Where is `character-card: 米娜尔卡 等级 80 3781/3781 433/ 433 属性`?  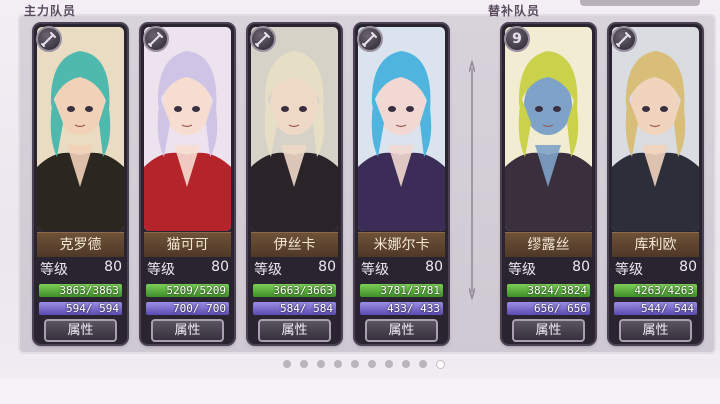 character-card: 米娜尔卡 等级 80 3781/3781 433/ 433 属性 is located at coordinates (401, 184).